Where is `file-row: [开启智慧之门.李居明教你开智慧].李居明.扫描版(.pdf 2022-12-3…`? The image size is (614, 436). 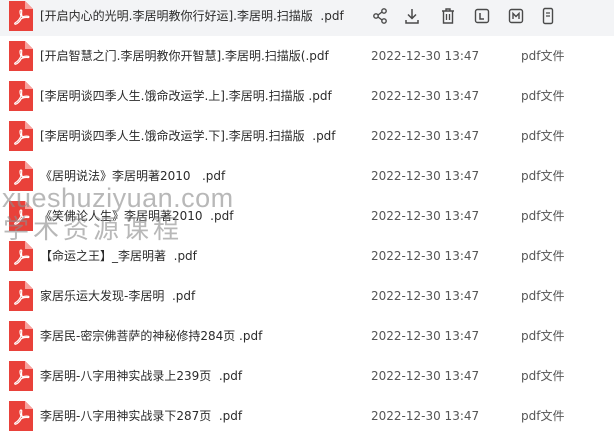 file-row: [开启智慧之门.李居明教你开智慧].李居明.扫描版(.pdf 2022-12-3… is located at coordinates (307, 56).